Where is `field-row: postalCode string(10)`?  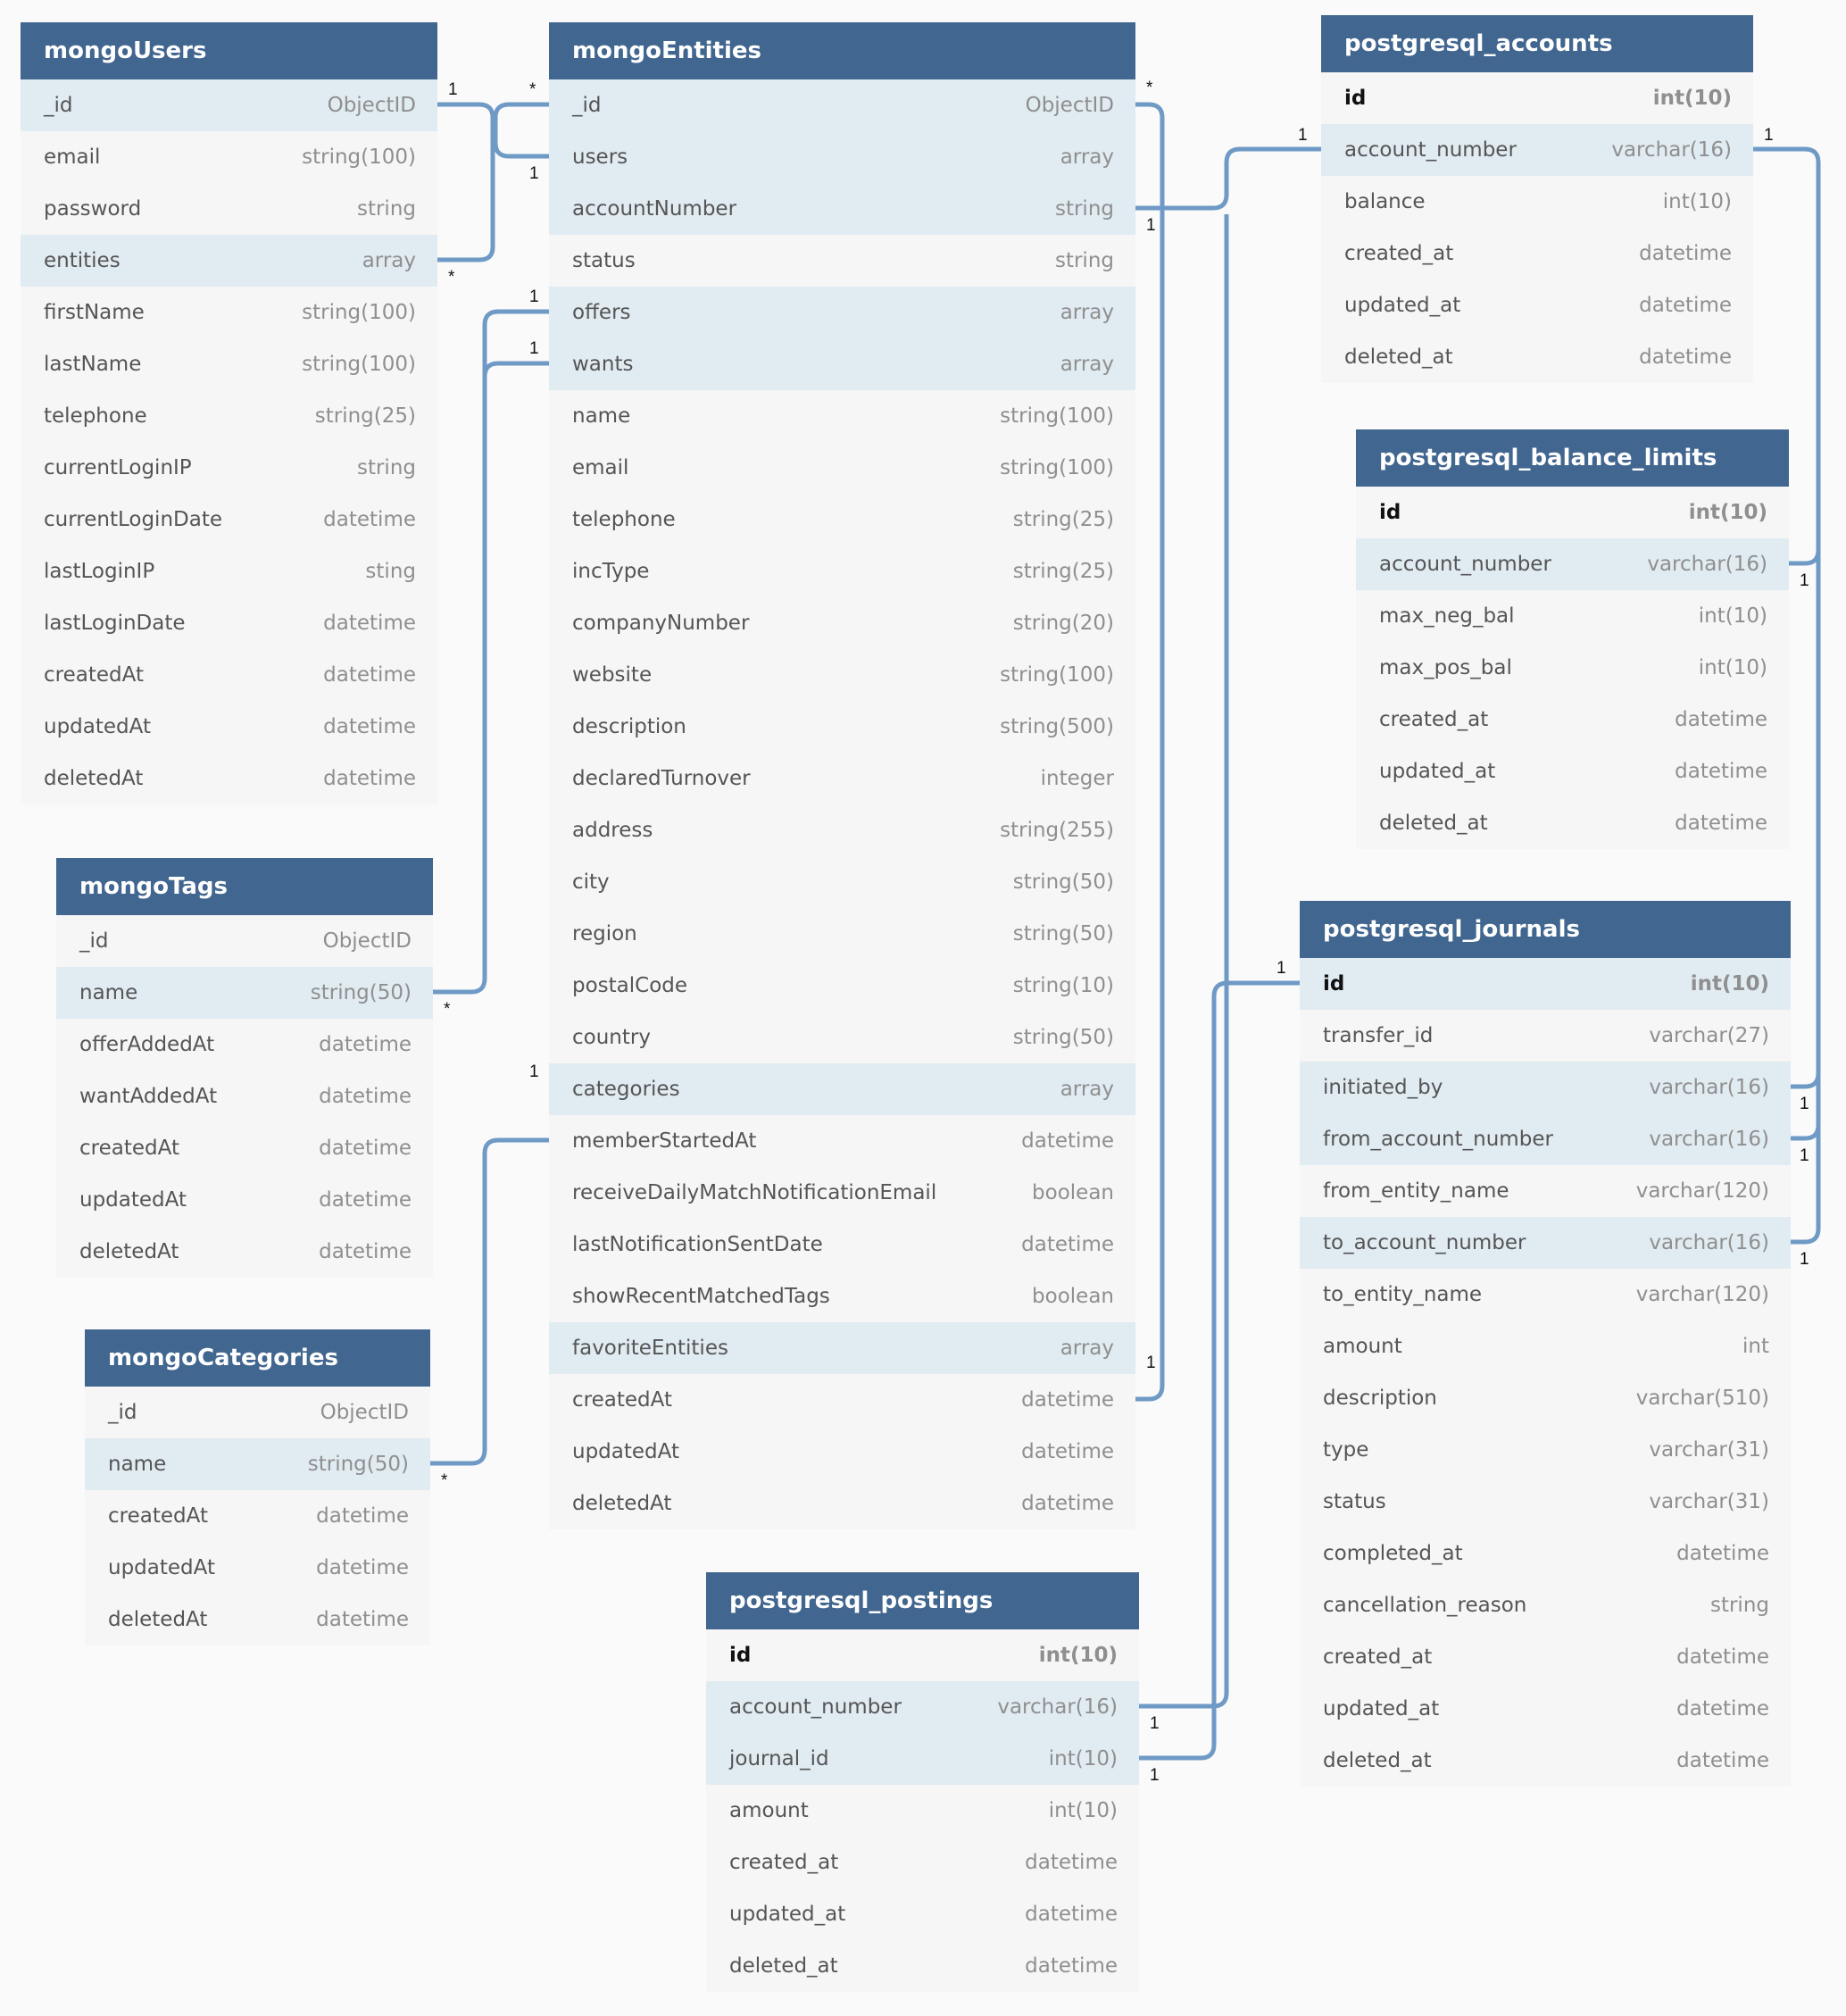
field-row: postalCode string(10) is located at coordinates (842, 986).